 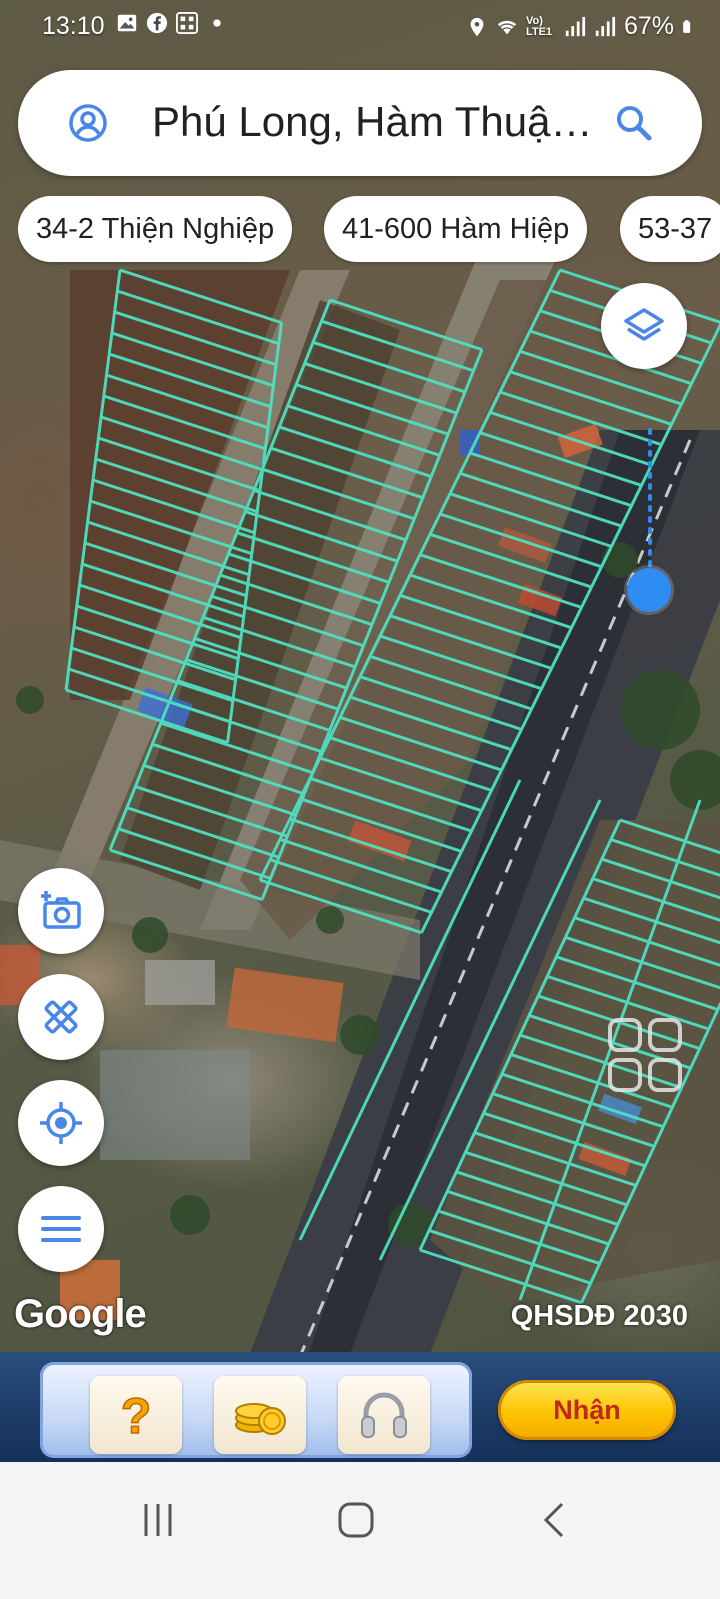 What do you see at coordinates (587, 1410) in the screenshot?
I see `ad-cta-button: Nhận` at bounding box center [587, 1410].